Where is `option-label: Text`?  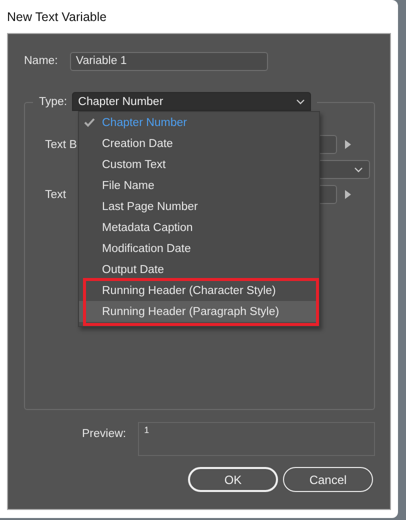 option-label: Text is located at coordinates (55, 194).